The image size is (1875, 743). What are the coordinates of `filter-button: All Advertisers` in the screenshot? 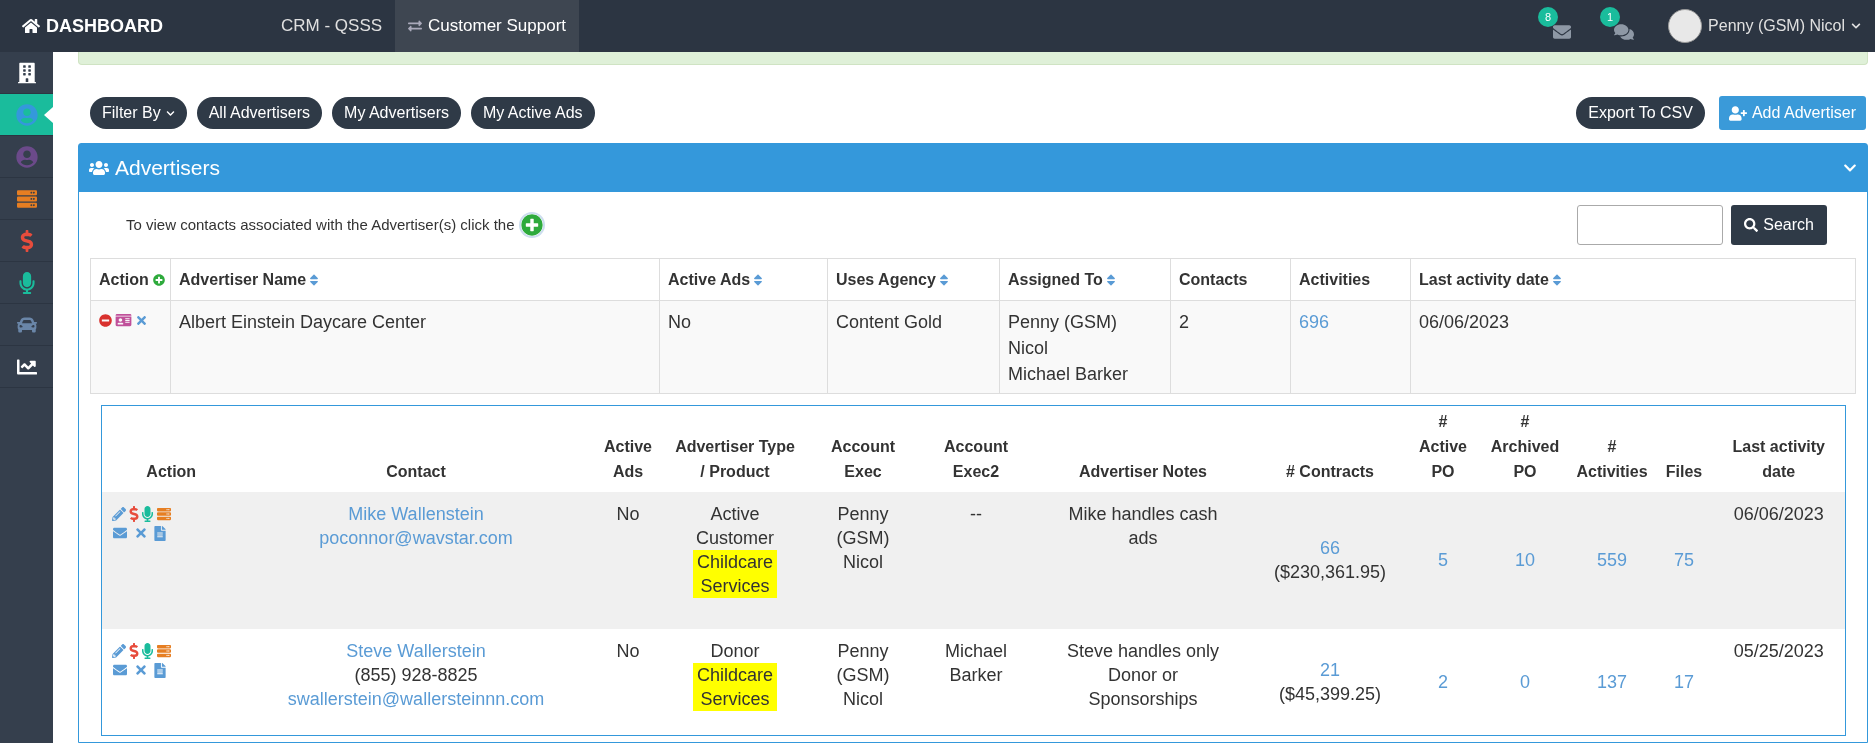 It's located at (259, 113).